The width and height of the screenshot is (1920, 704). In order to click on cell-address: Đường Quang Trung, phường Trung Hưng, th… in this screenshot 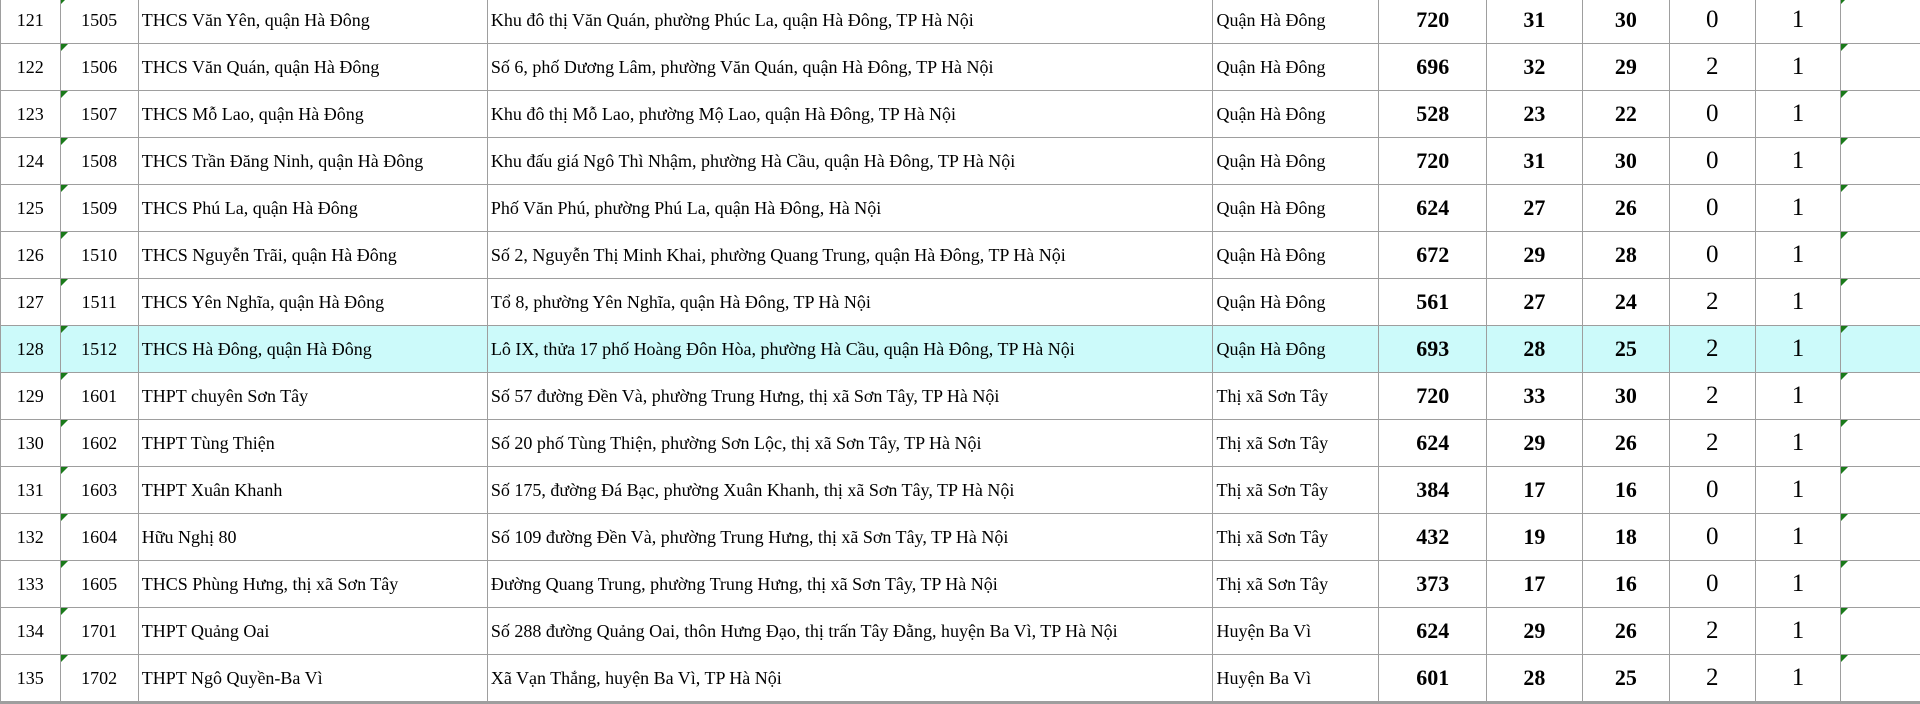, I will do `click(850, 584)`.